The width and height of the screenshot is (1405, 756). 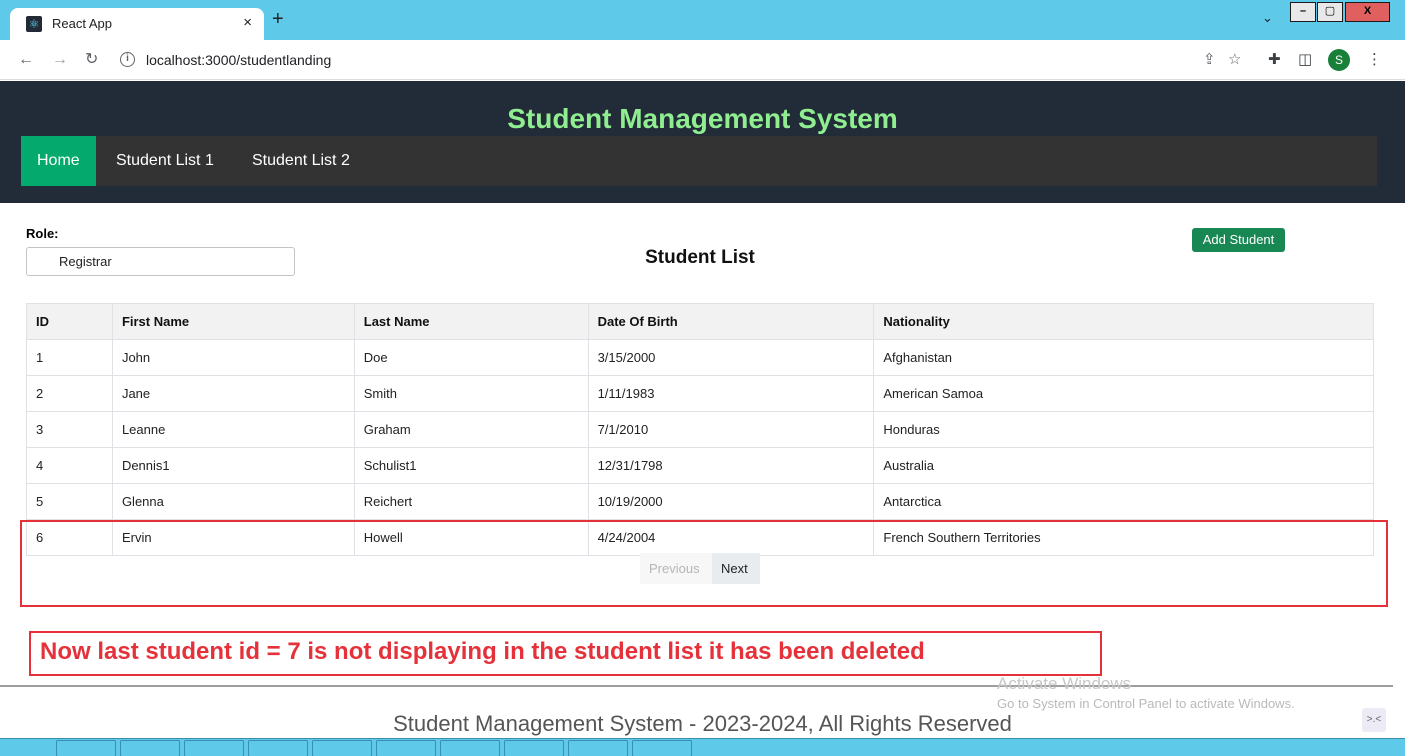 What do you see at coordinates (34, 24) in the screenshot?
I see `react-favicon-icon: ⚛` at bounding box center [34, 24].